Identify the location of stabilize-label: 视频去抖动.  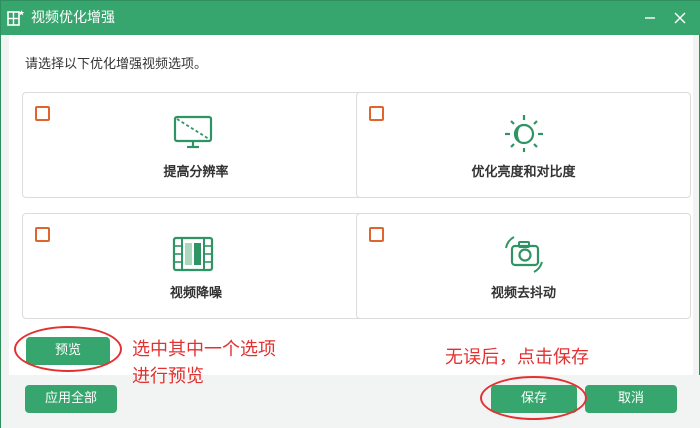
(523, 293).